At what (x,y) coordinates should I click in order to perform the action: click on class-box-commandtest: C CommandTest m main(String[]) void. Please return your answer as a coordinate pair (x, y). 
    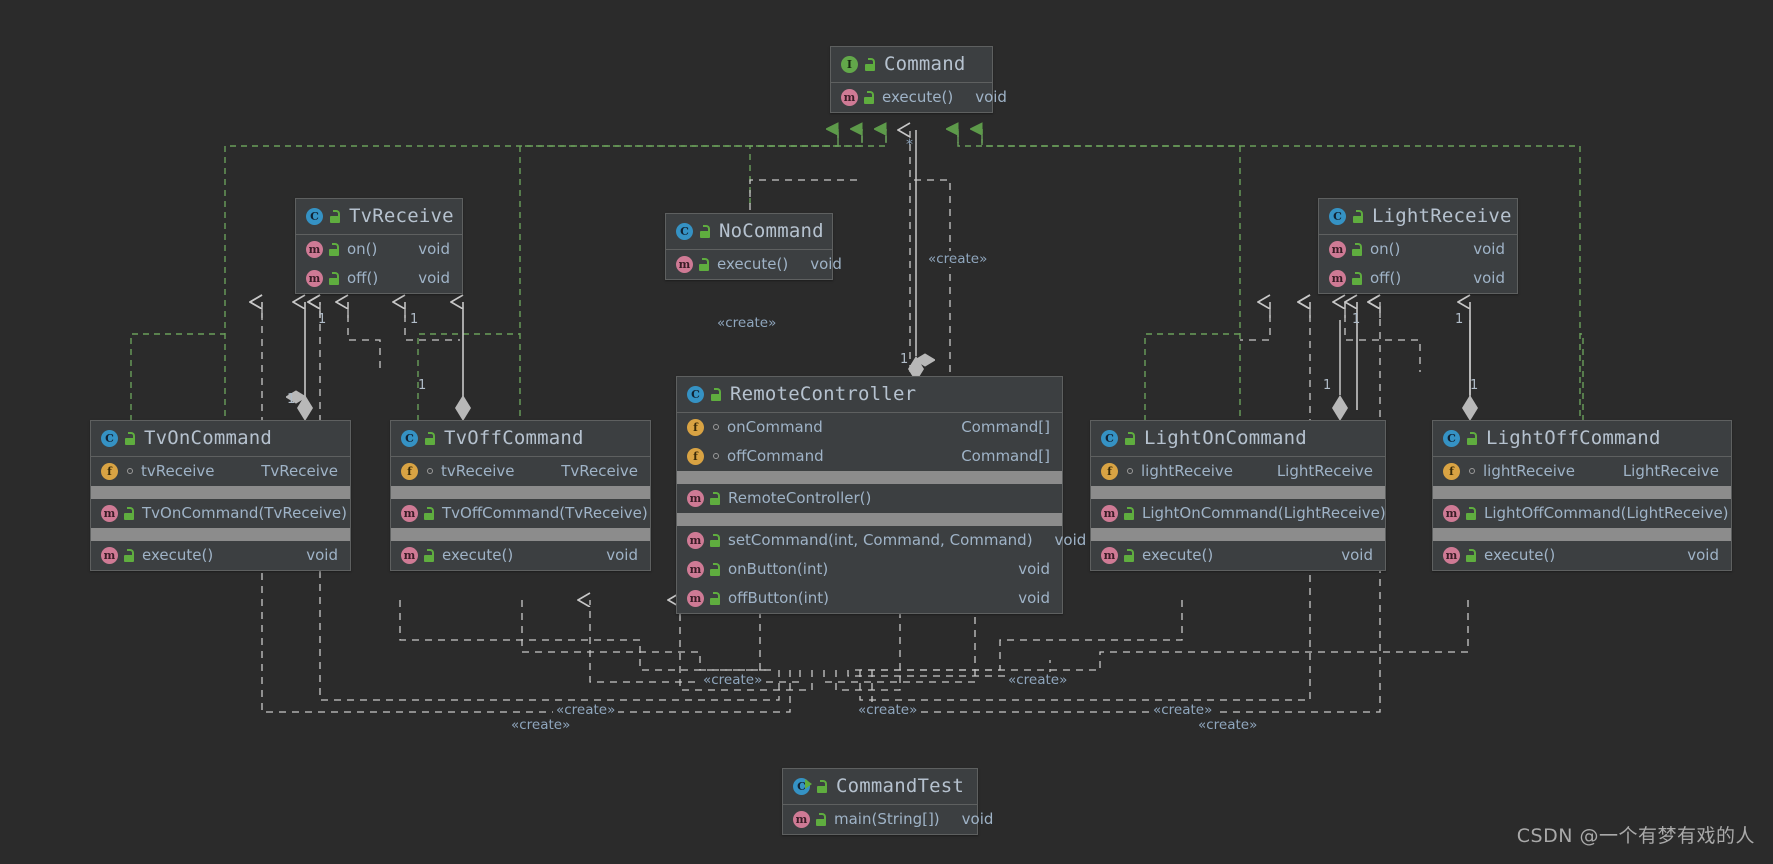
    Looking at the image, I should click on (887, 801).